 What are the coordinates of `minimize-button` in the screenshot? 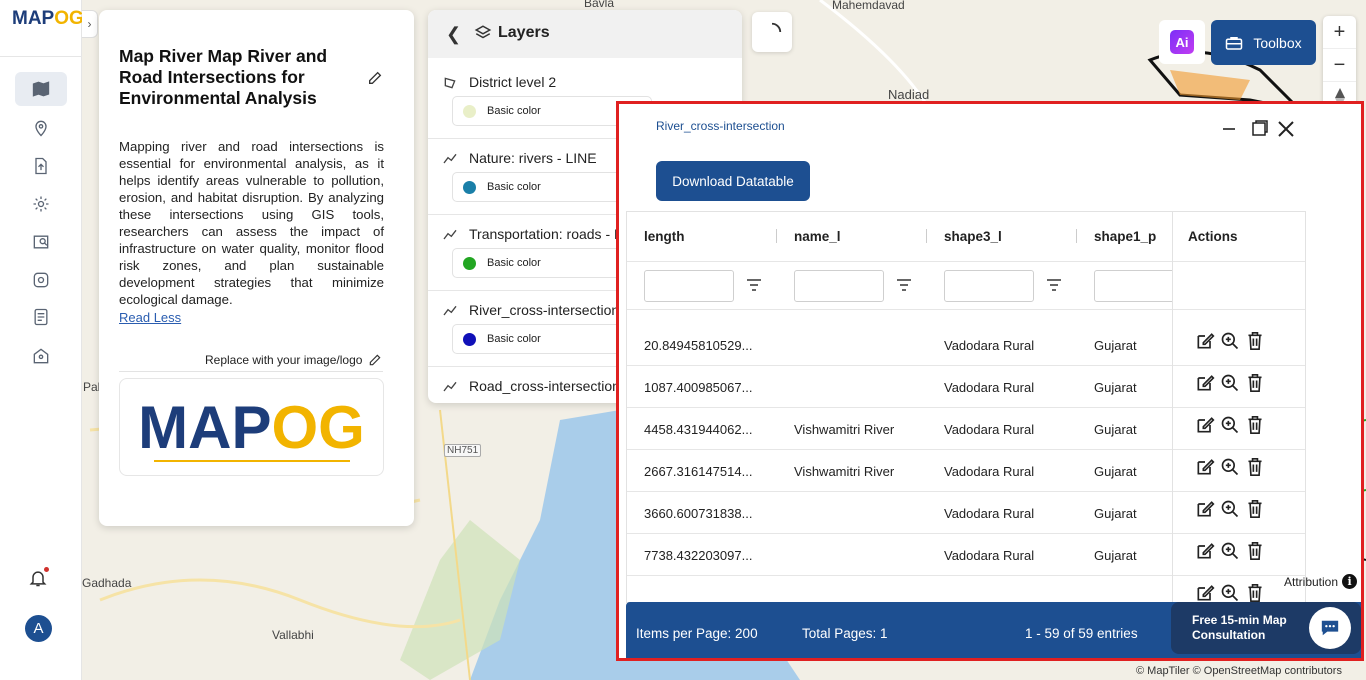 It's located at (1229, 130).